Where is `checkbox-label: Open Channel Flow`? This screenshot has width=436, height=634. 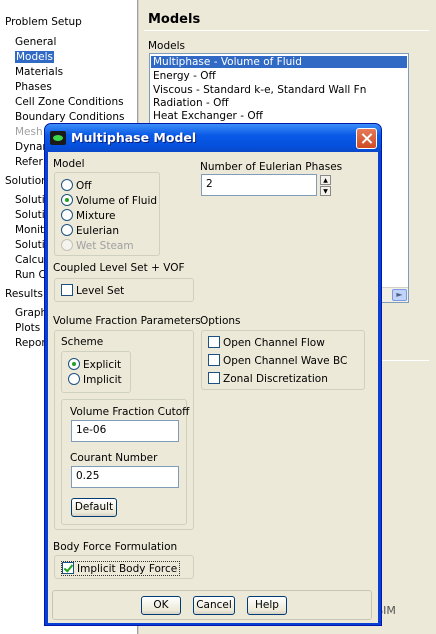
checkbox-label: Open Channel Flow is located at coordinates (274, 343).